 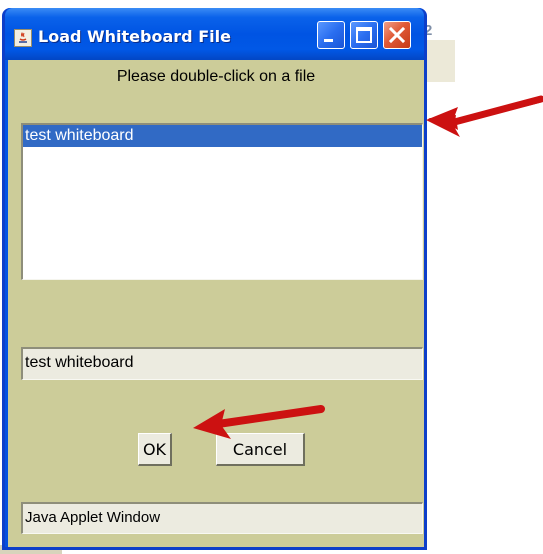 I want to click on window-title: Load Whiteboard File, so click(x=134, y=36).